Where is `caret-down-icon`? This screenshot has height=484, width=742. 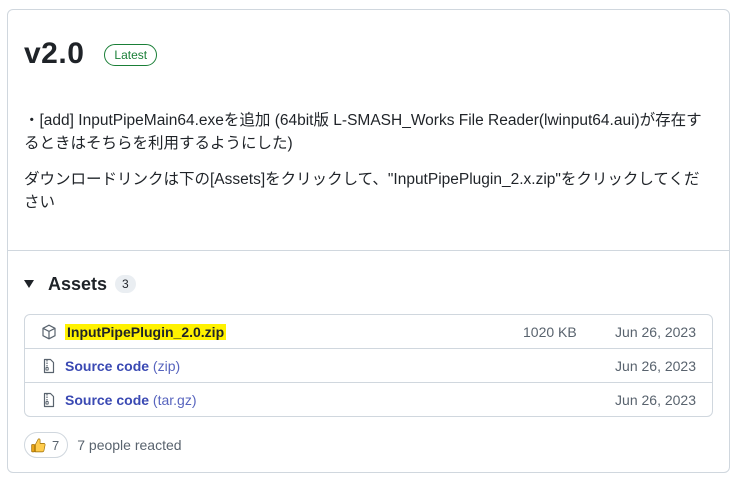 caret-down-icon is located at coordinates (29, 284).